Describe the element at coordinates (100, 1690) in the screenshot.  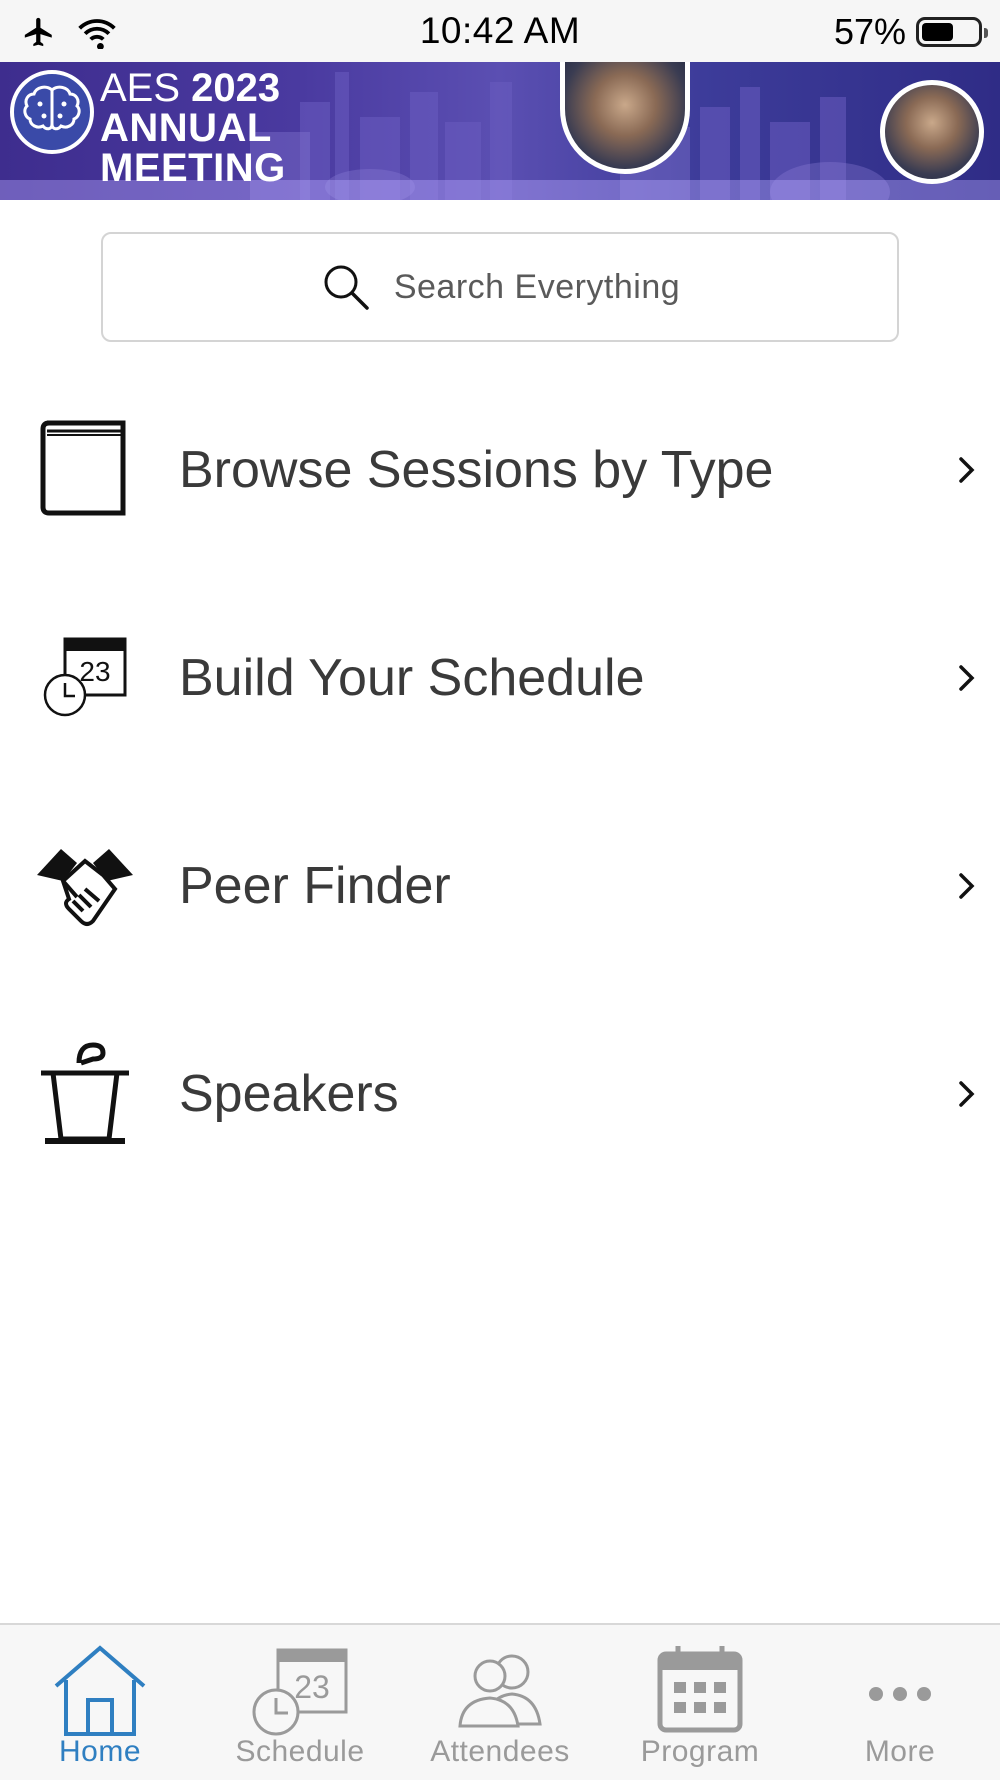
I see `home-icon` at that location.